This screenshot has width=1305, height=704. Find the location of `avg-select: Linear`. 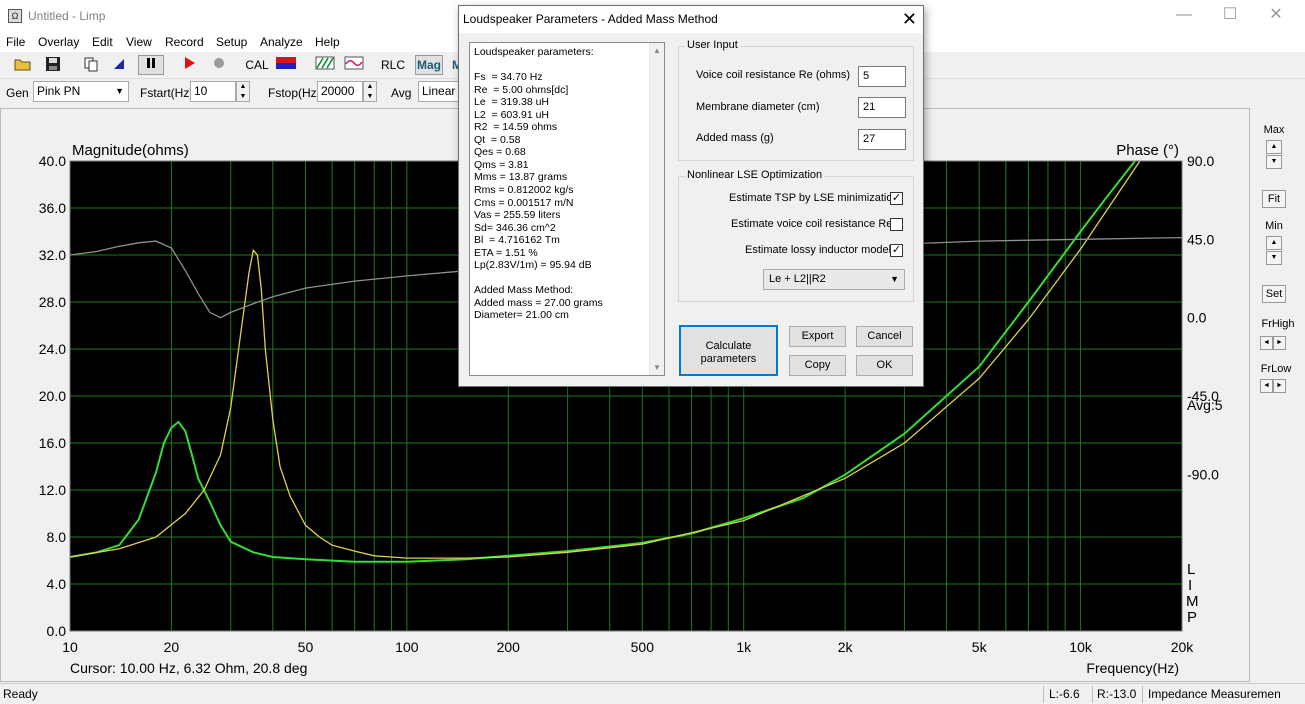

avg-select: Linear is located at coordinates (439, 91).